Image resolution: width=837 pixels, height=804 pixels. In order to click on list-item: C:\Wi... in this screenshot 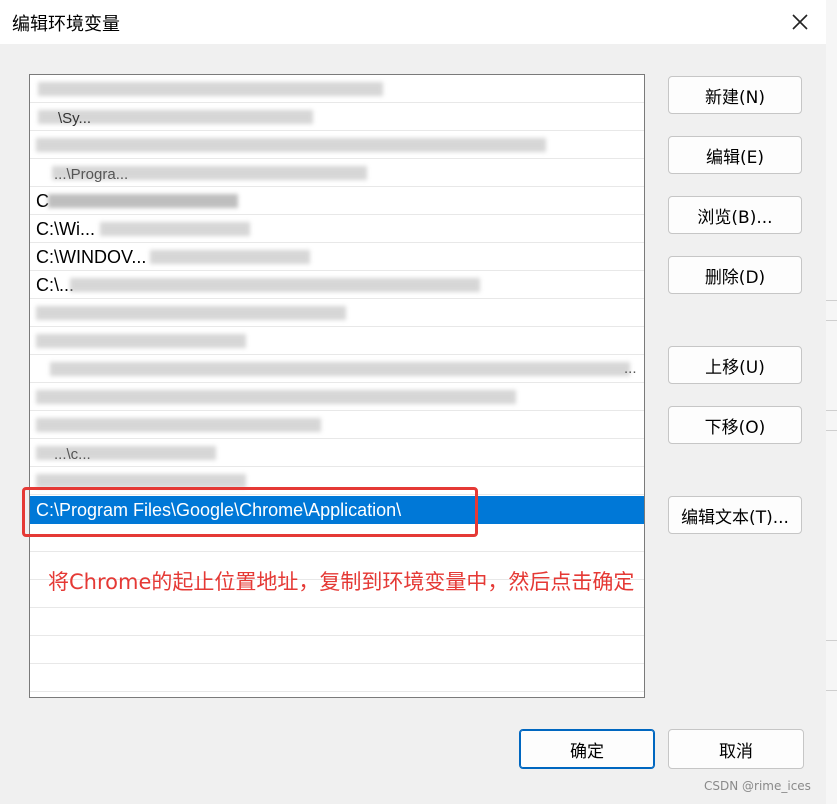, I will do `click(337, 229)`.